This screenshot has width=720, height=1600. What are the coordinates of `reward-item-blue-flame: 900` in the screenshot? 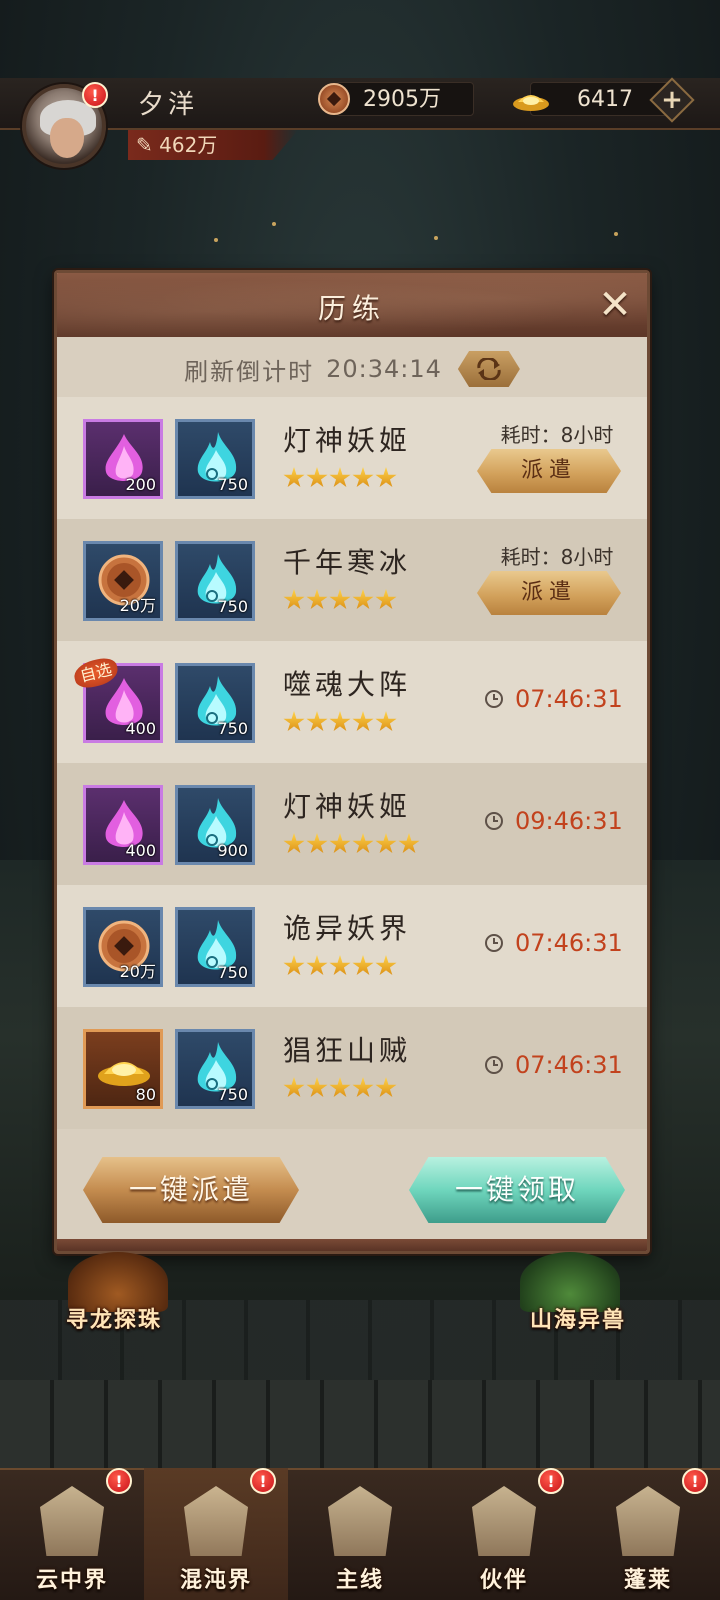 It's located at (215, 825).